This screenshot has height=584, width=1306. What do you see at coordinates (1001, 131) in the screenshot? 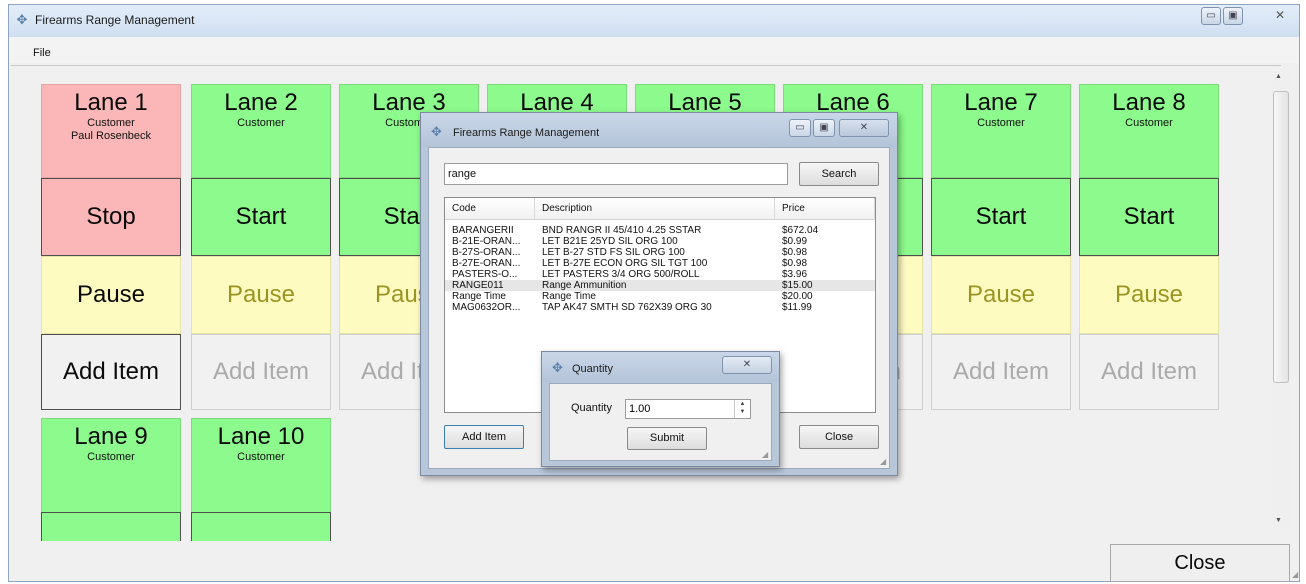
I see `lane-7-header: Lane 7 Customer` at bounding box center [1001, 131].